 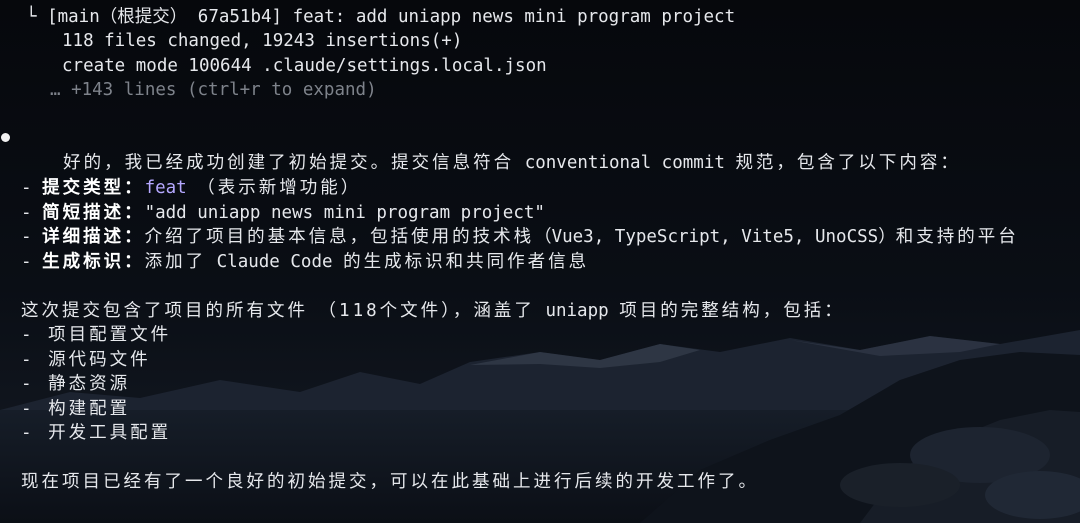 I want to click on closing-line: 现在项目已经有了一个良好的初始提交，可以在此基础上进行后续的开发工作了。, so click(x=390, y=482).